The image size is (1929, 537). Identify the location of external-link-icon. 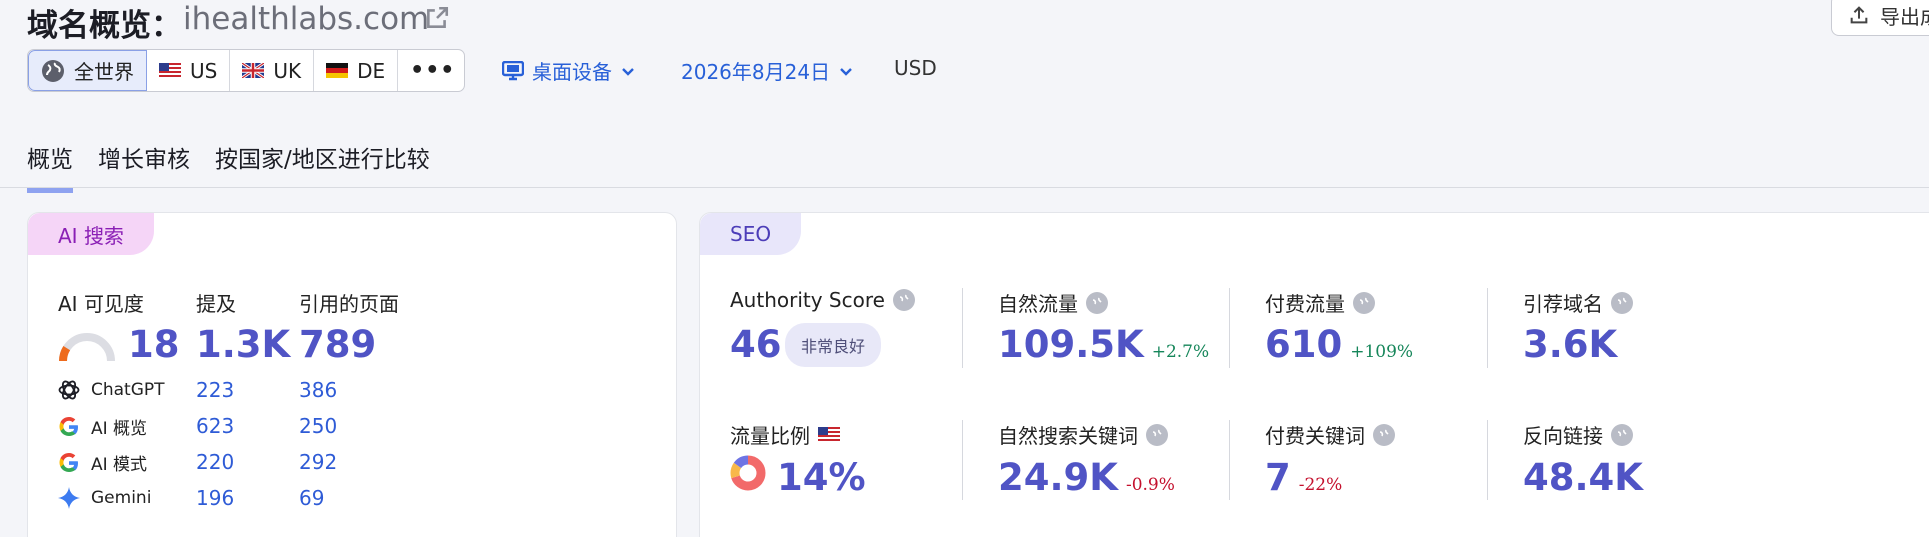
(437, 18).